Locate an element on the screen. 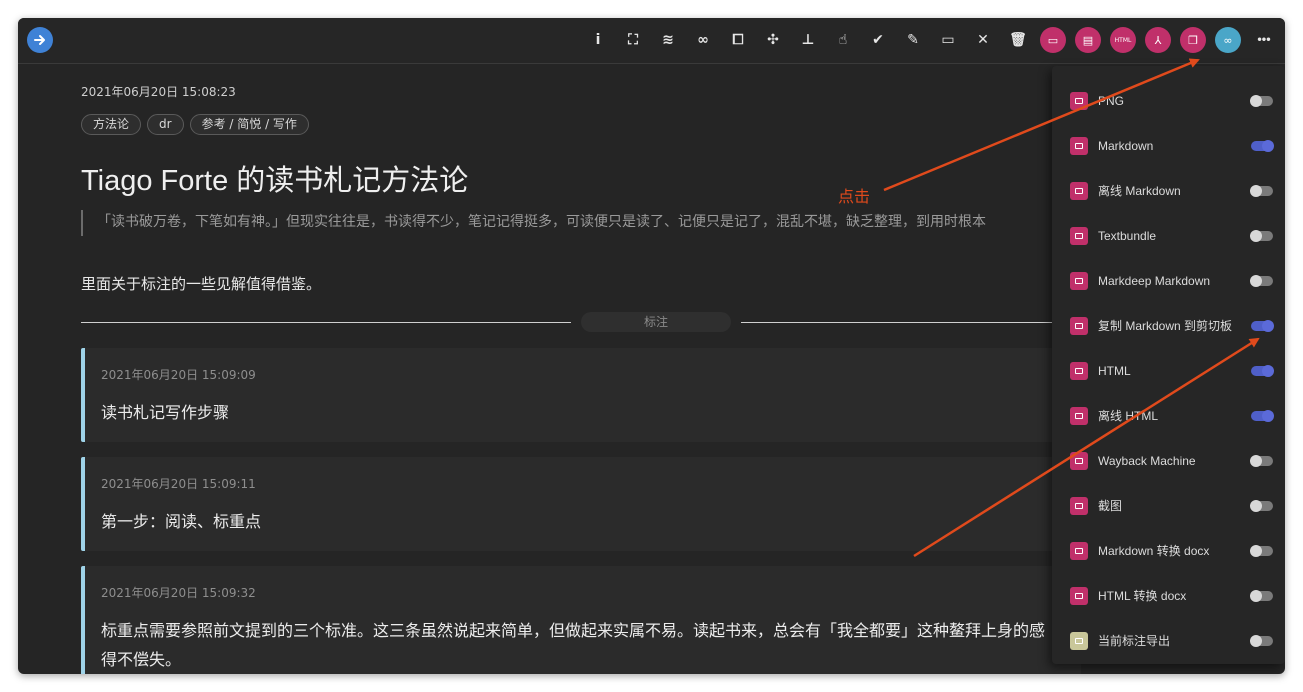  divider-line-right is located at coordinates (906, 322).